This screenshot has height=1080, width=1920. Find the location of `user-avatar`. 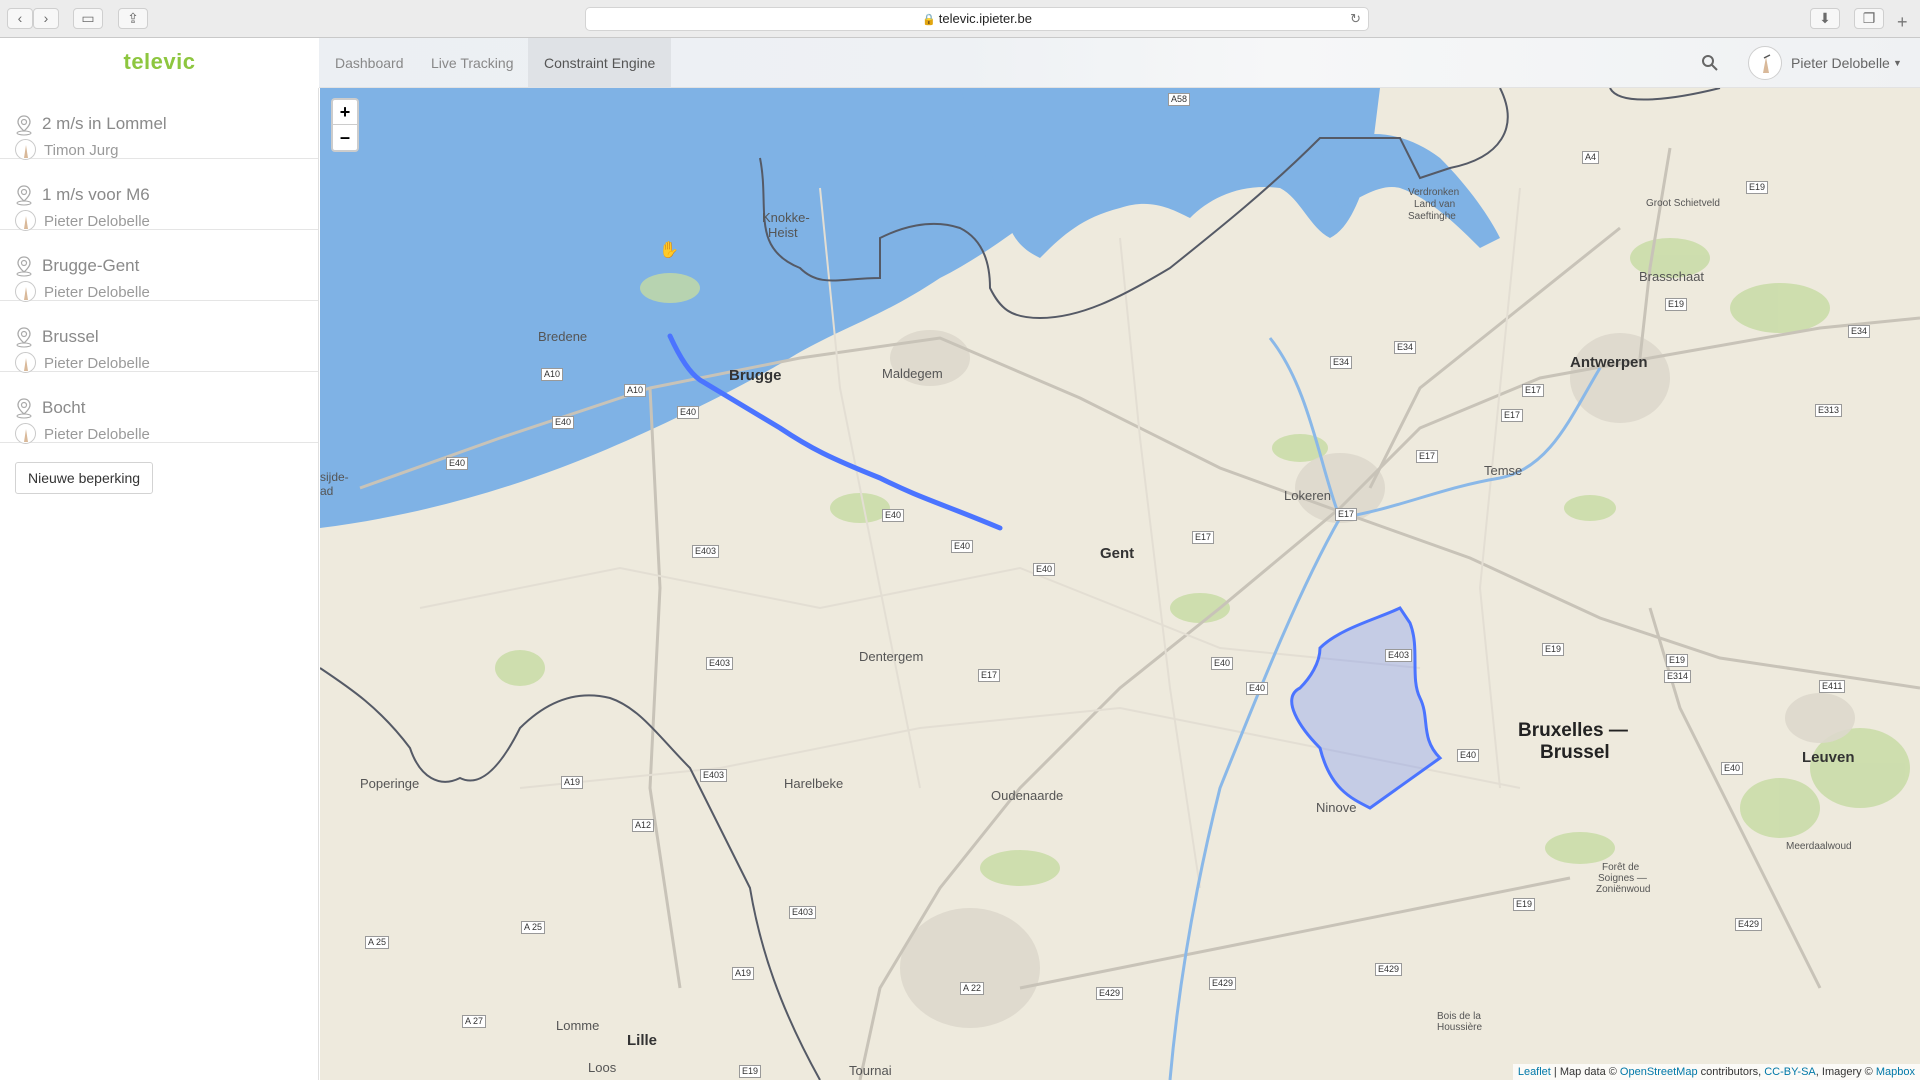

user-avatar is located at coordinates (1765, 63).